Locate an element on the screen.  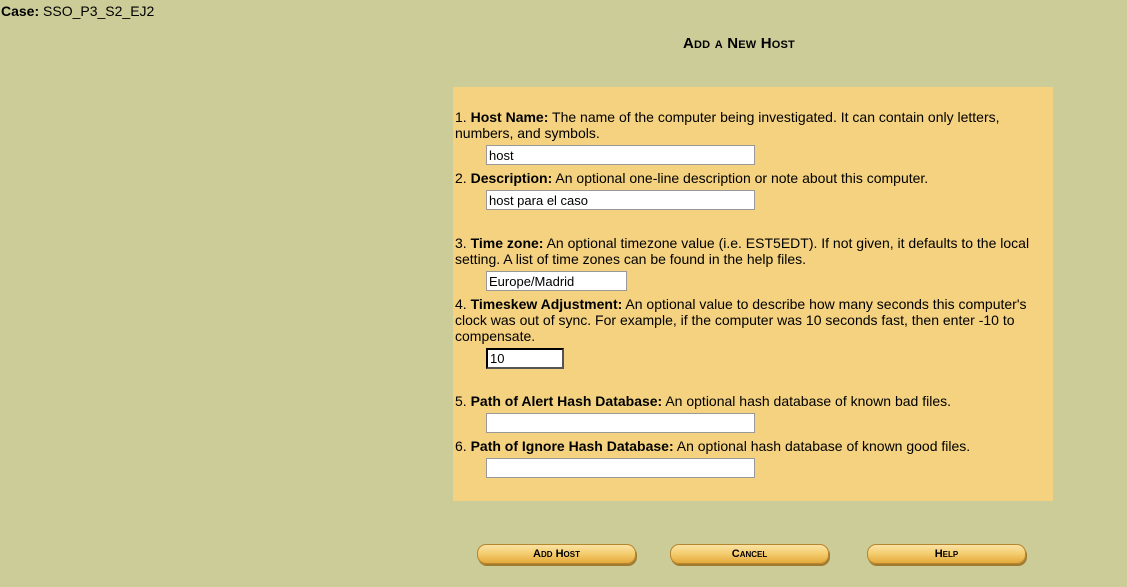
page-title: Add a New Host is located at coordinates (739, 43).